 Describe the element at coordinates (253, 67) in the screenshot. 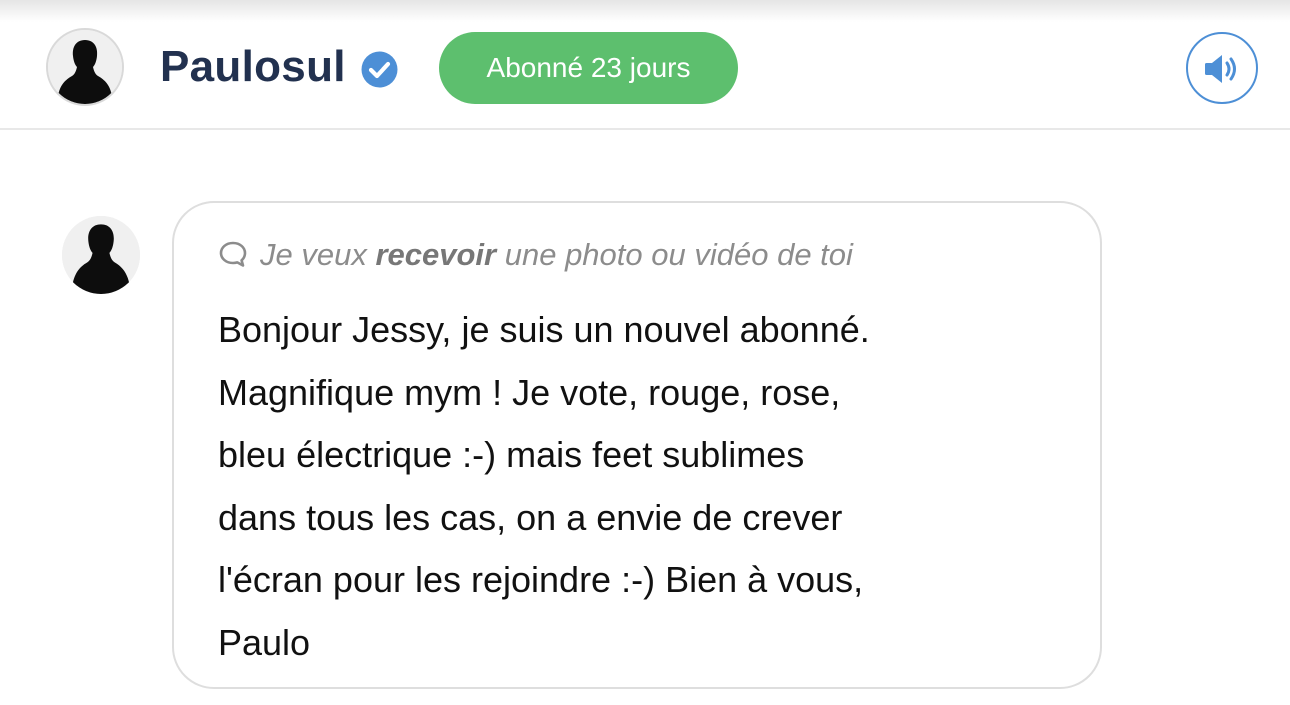

I see `username: Paulosul` at that location.